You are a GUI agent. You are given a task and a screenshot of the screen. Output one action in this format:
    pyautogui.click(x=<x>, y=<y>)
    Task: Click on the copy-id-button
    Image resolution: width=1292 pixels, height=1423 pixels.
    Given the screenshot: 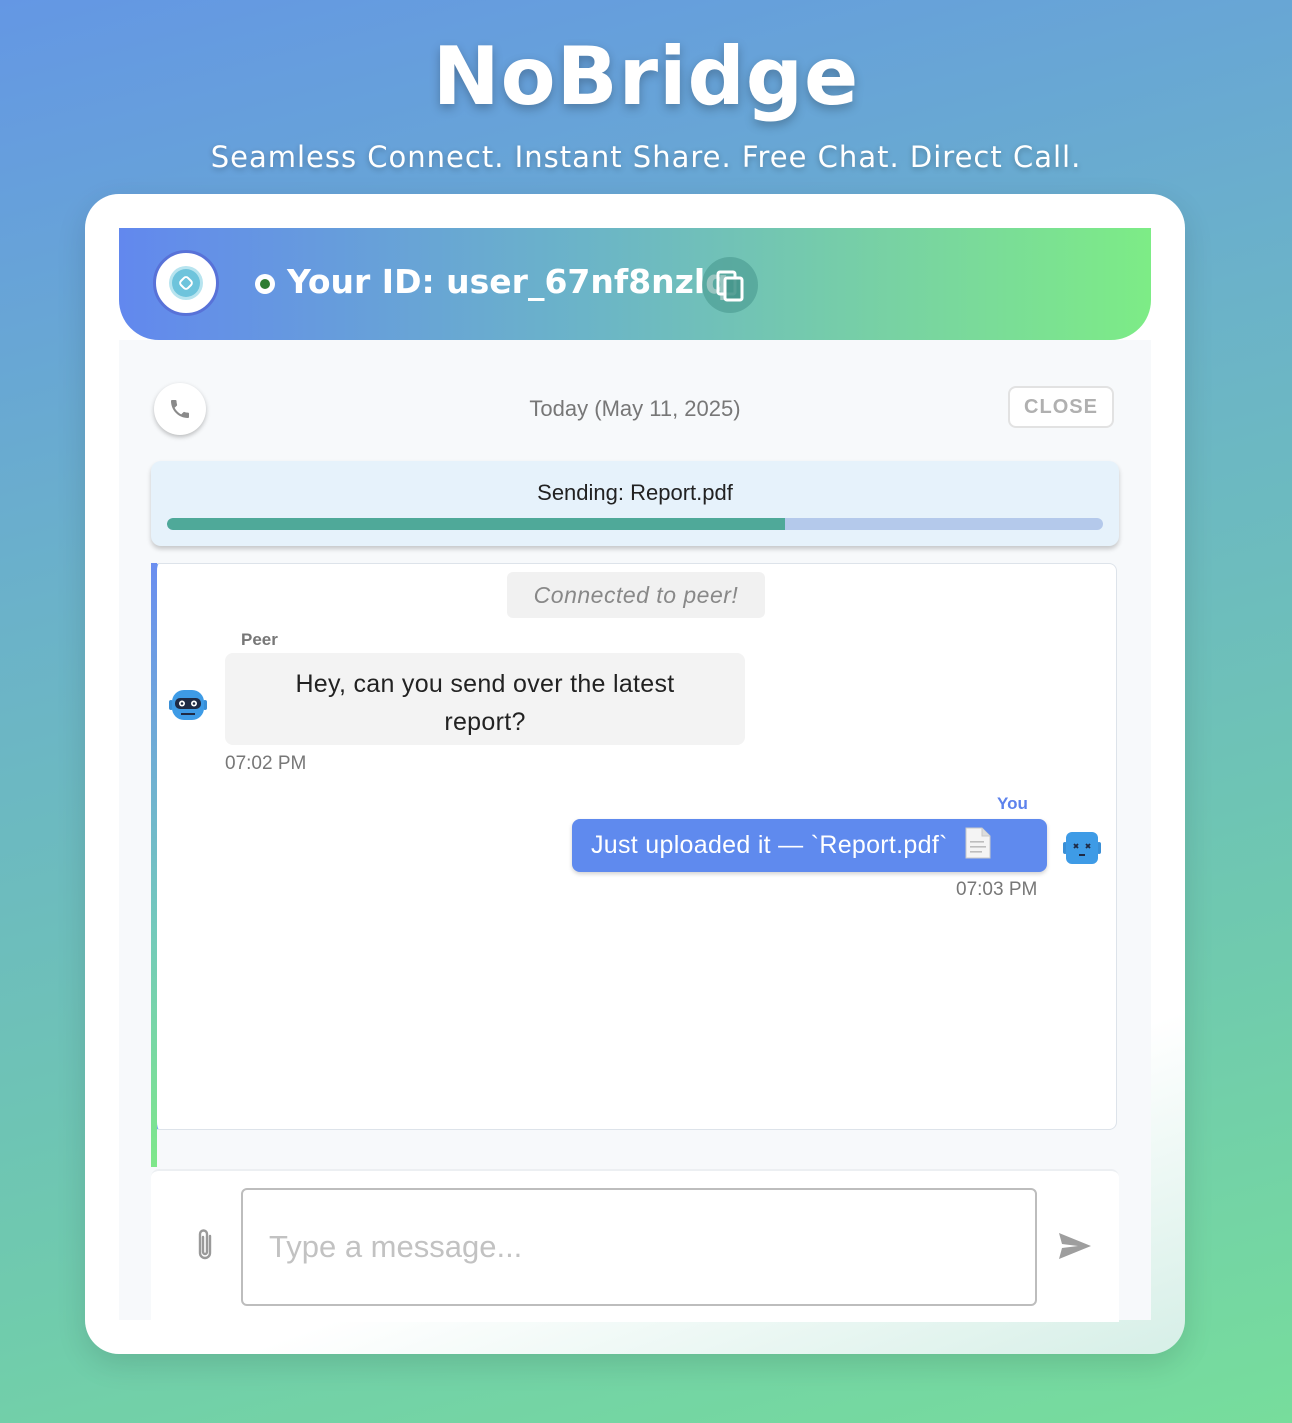 What is the action you would take?
    pyautogui.click(x=730, y=285)
    